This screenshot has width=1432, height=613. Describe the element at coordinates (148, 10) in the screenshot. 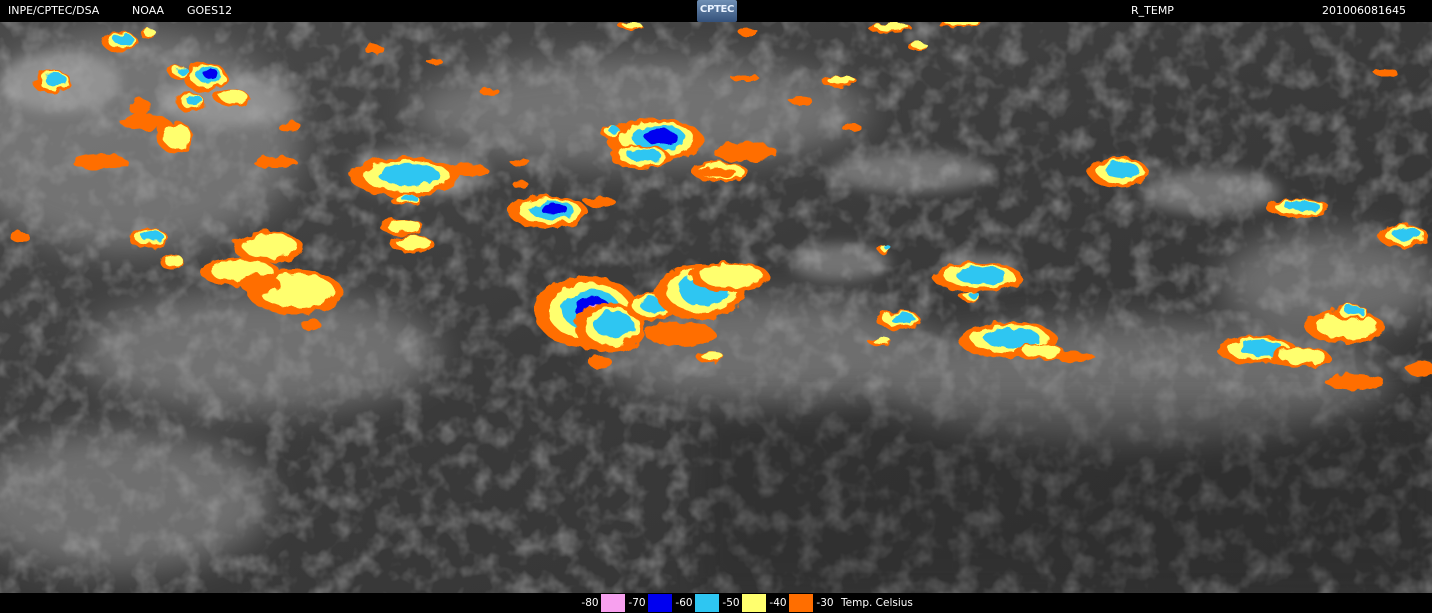

I see `satellite-owner-label: NOAA` at that location.